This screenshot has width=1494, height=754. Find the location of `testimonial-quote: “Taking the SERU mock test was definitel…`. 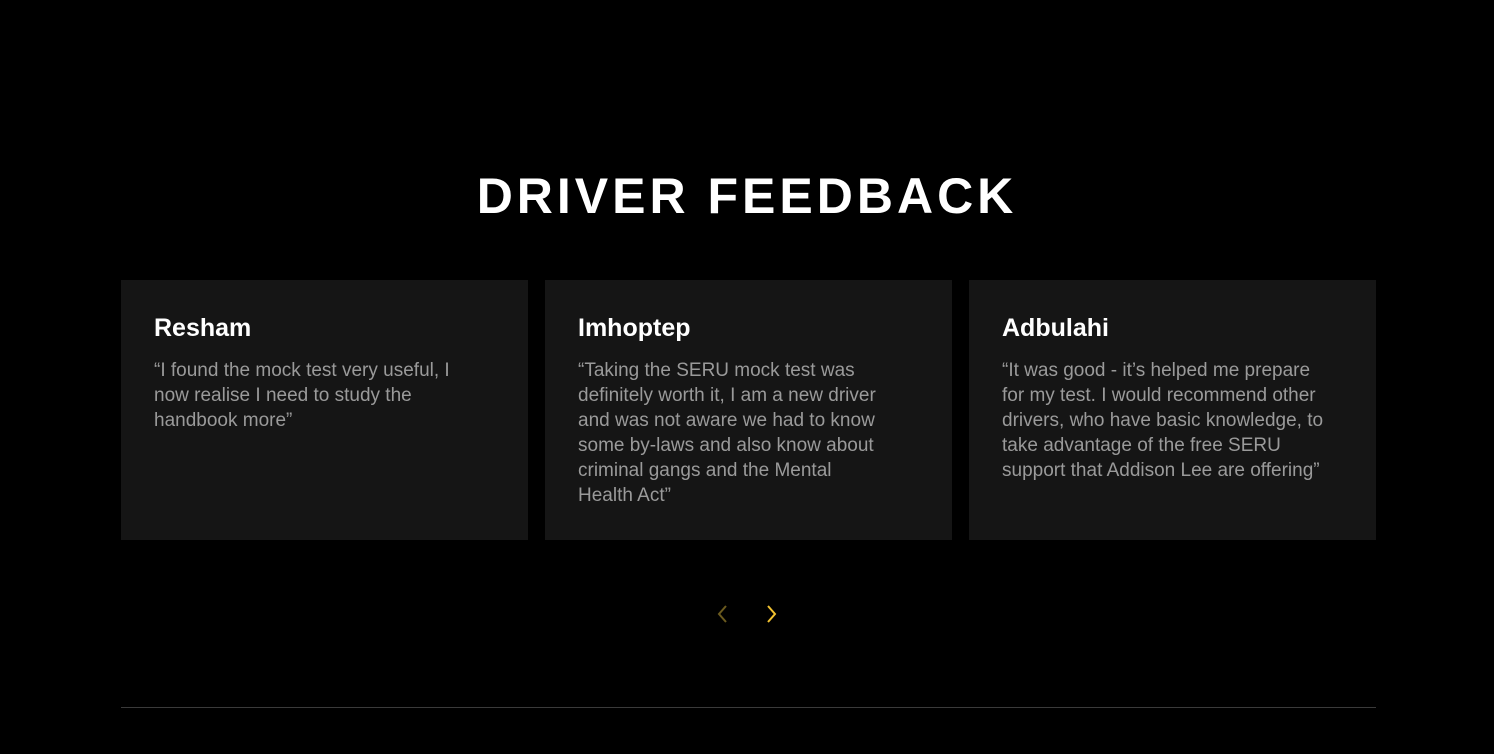

testimonial-quote: “Taking the SERU mock test was definitel… is located at coordinates (727, 433).